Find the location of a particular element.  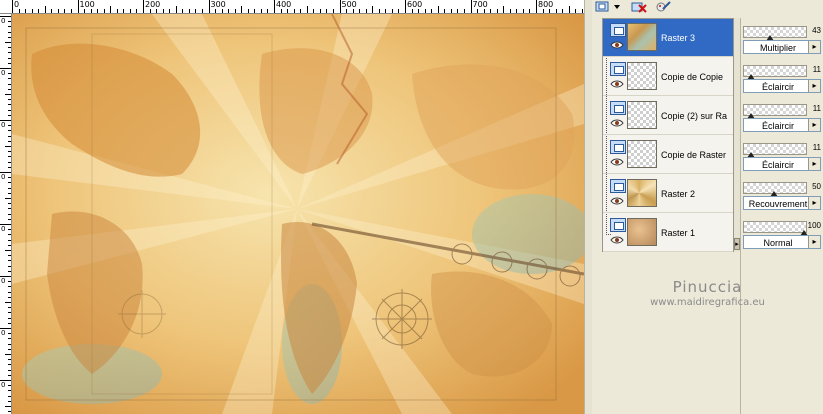

layers-toolbar is located at coordinates (666, 8).